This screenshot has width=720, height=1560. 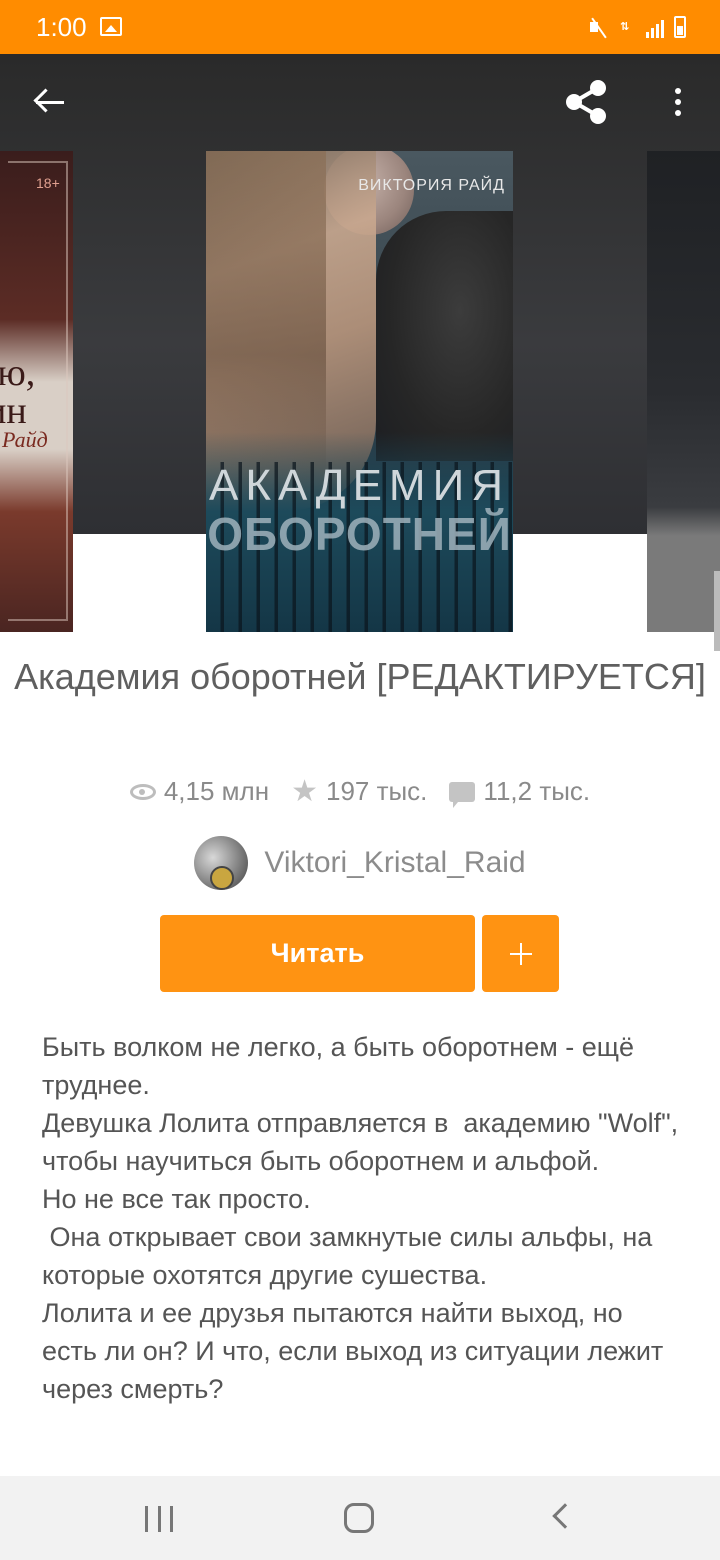 What do you see at coordinates (683, 401) in the screenshot?
I see `next-book-cover` at bounding box center [683, 401].